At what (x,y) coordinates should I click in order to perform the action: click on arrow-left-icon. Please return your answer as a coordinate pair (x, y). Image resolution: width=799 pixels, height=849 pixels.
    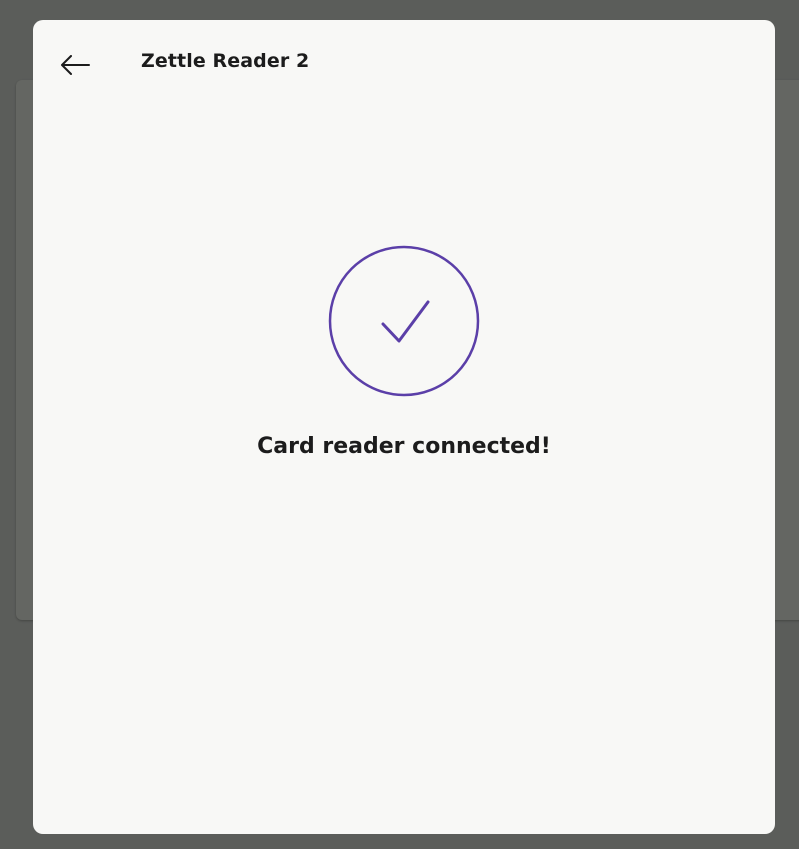
    Looking at the image, I should click on (75, 65).